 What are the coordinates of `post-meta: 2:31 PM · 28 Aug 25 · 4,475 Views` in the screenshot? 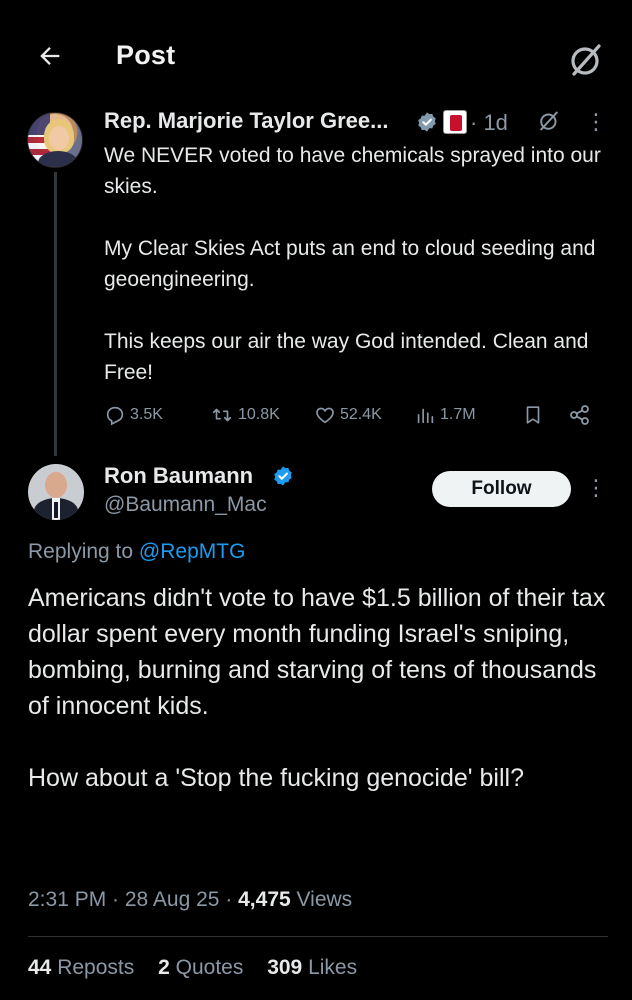 It's located at (190, 900).